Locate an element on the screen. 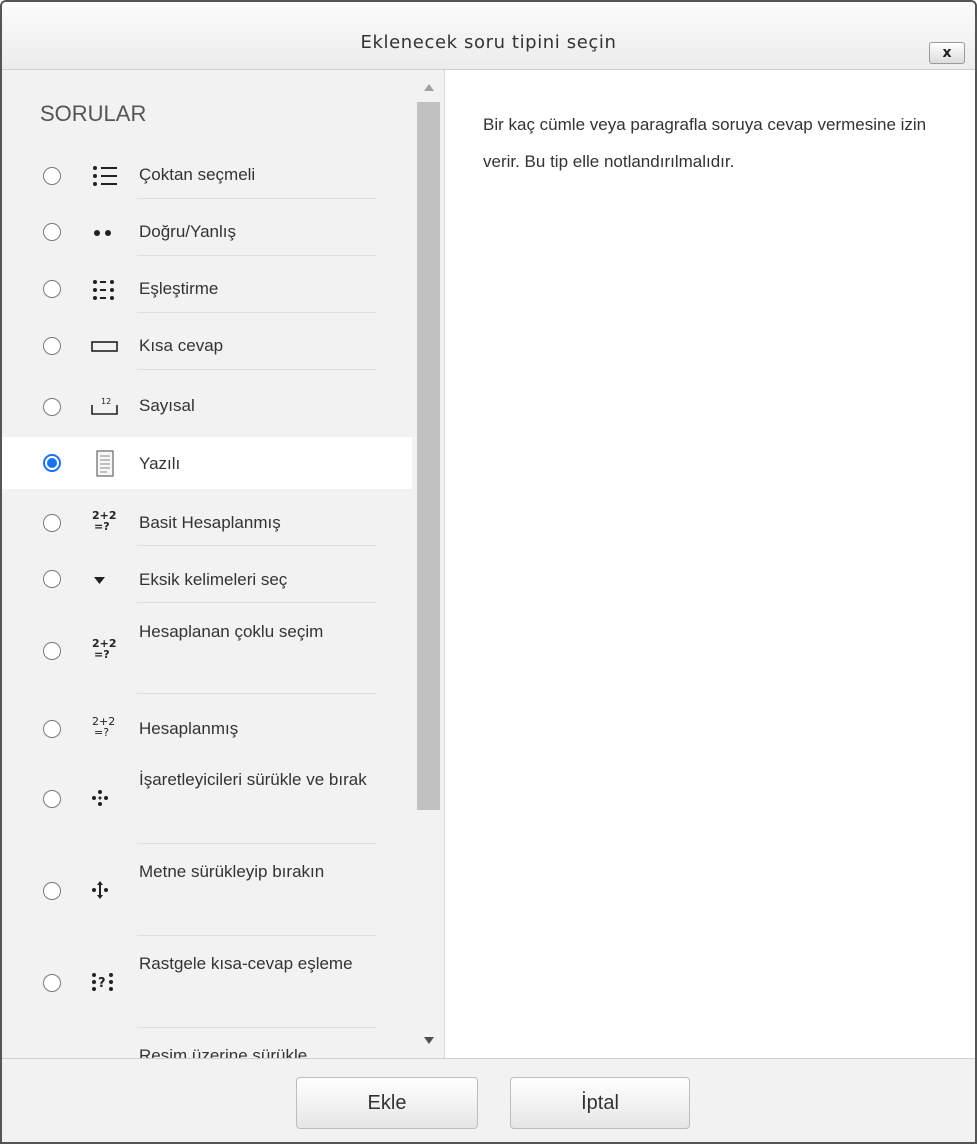 Image resolution: width=977 pixels, height=1144 pixels. option-shortanswer: Kısa cevap is located at coordinates (207, 341).